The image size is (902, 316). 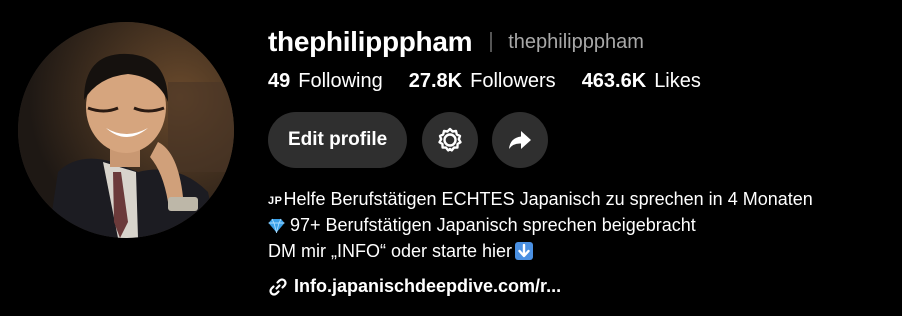 I want to click on name-row: thephilipppham thephilipppham, so click(x=456, y=42).